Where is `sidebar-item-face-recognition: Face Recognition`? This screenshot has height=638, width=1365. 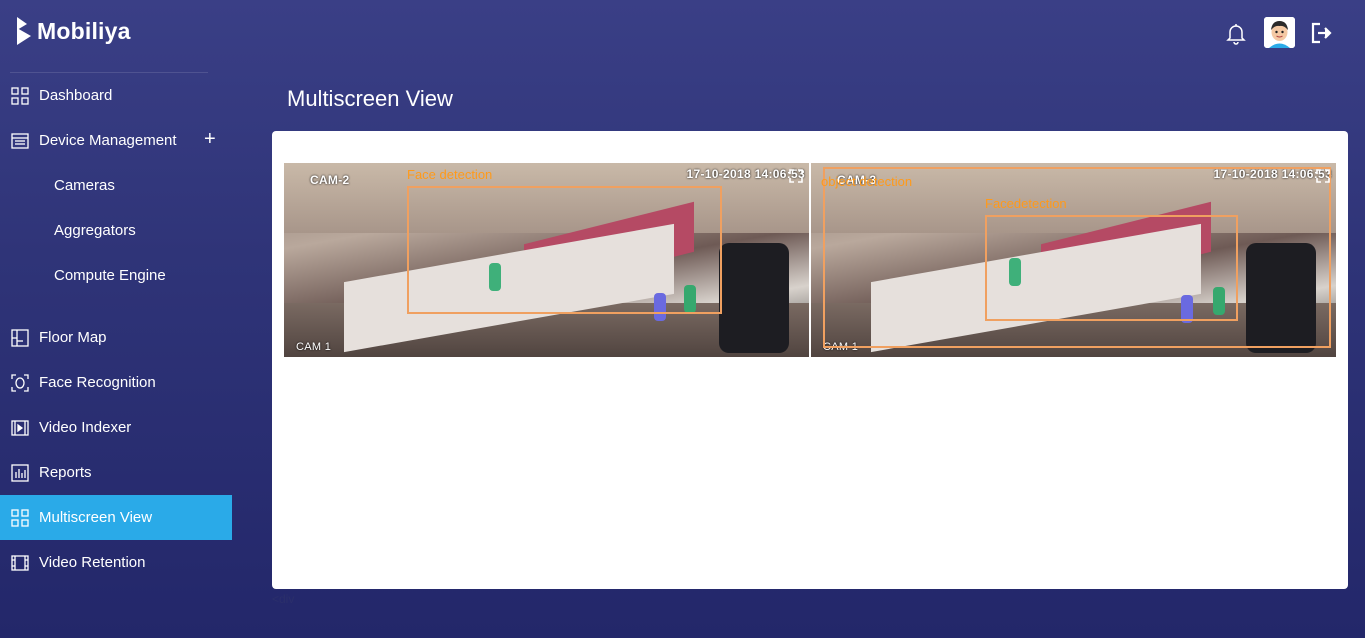 sidebar-item-face-recognition: Face Recognition is located at coordinates (116, 382).